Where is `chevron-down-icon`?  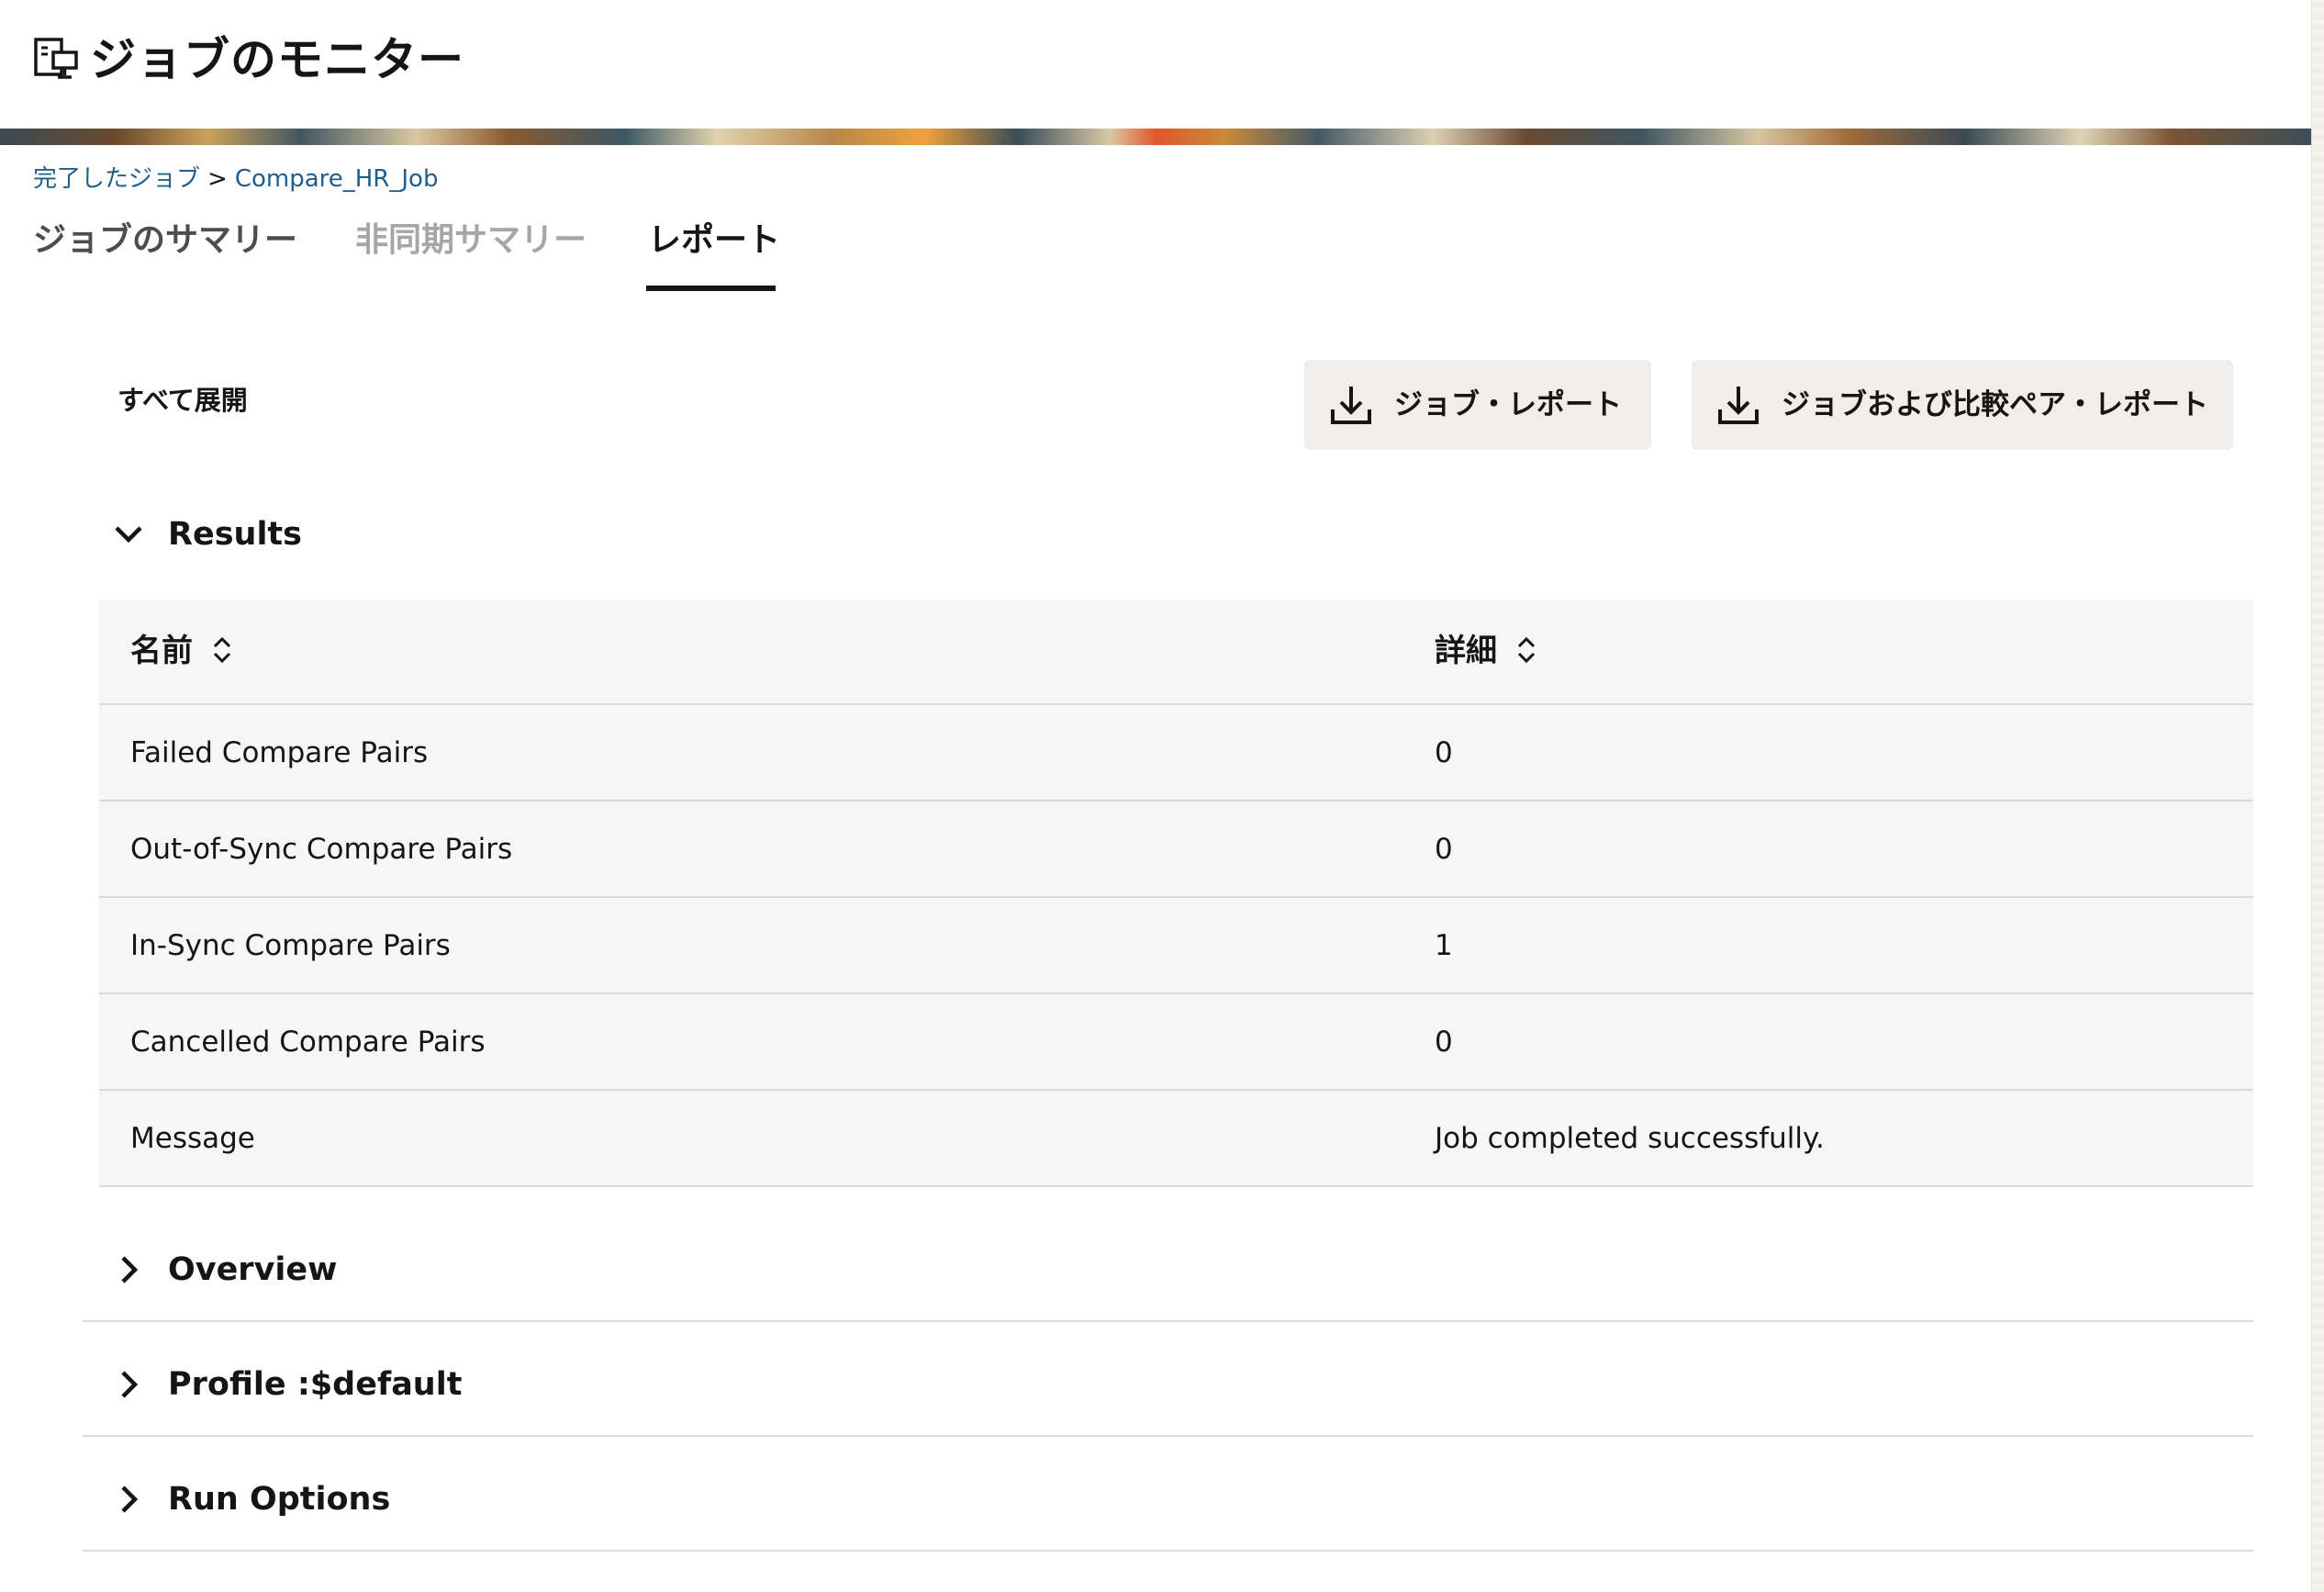
chevron-down-icon is located at coordinates (128, 534).